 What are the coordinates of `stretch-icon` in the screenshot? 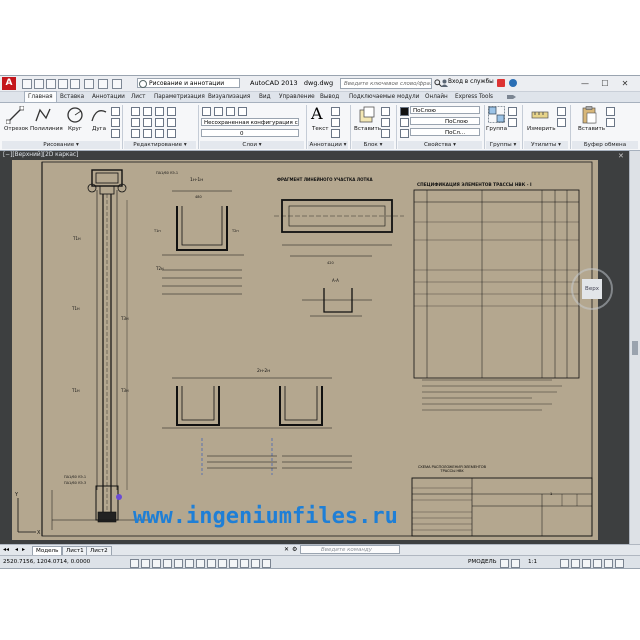 It's located at (135, 133).